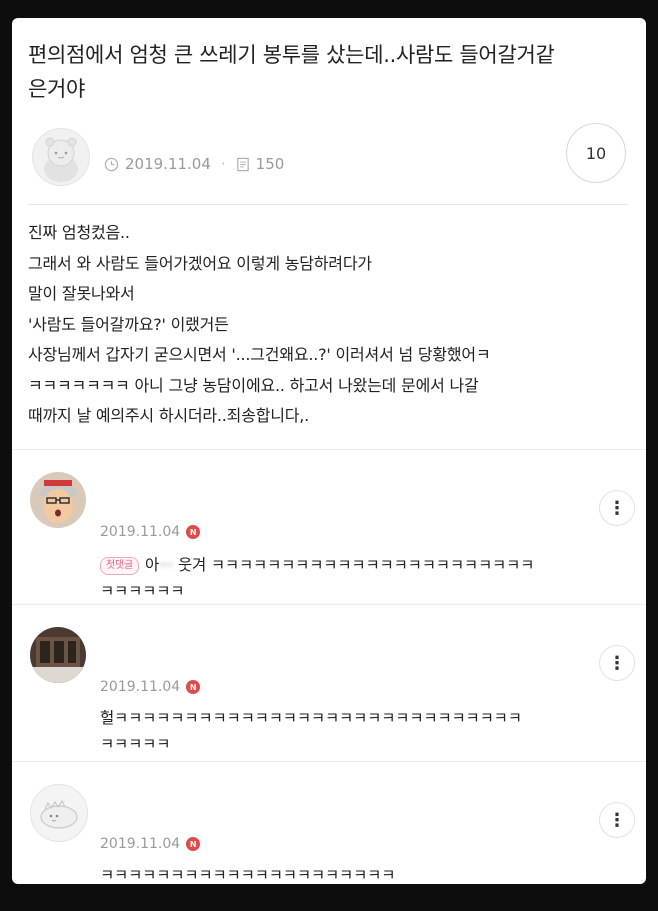 The height and width of the screenshot is (911, 658). Describe the element at coordinates (328, 204) in the screenshot. I see `divider` at that location.